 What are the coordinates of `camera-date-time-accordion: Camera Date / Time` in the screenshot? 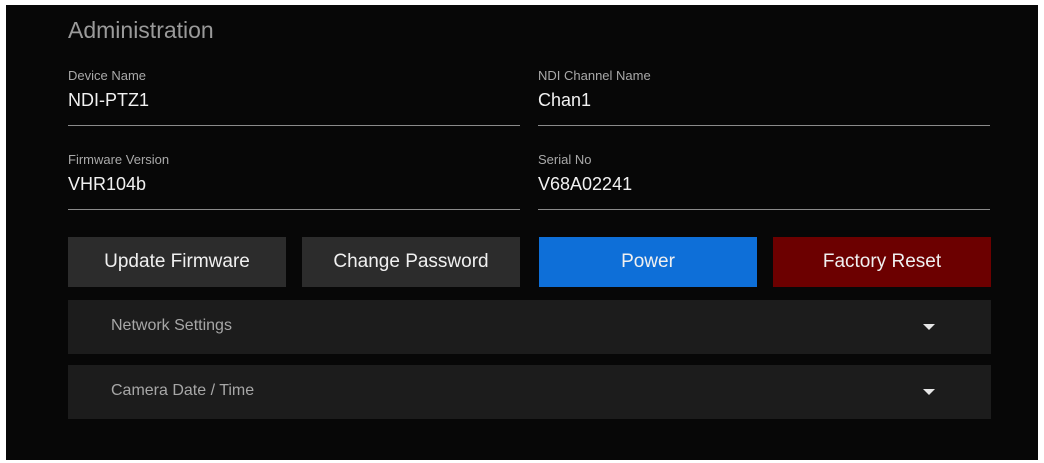 It's located at (529, 392).